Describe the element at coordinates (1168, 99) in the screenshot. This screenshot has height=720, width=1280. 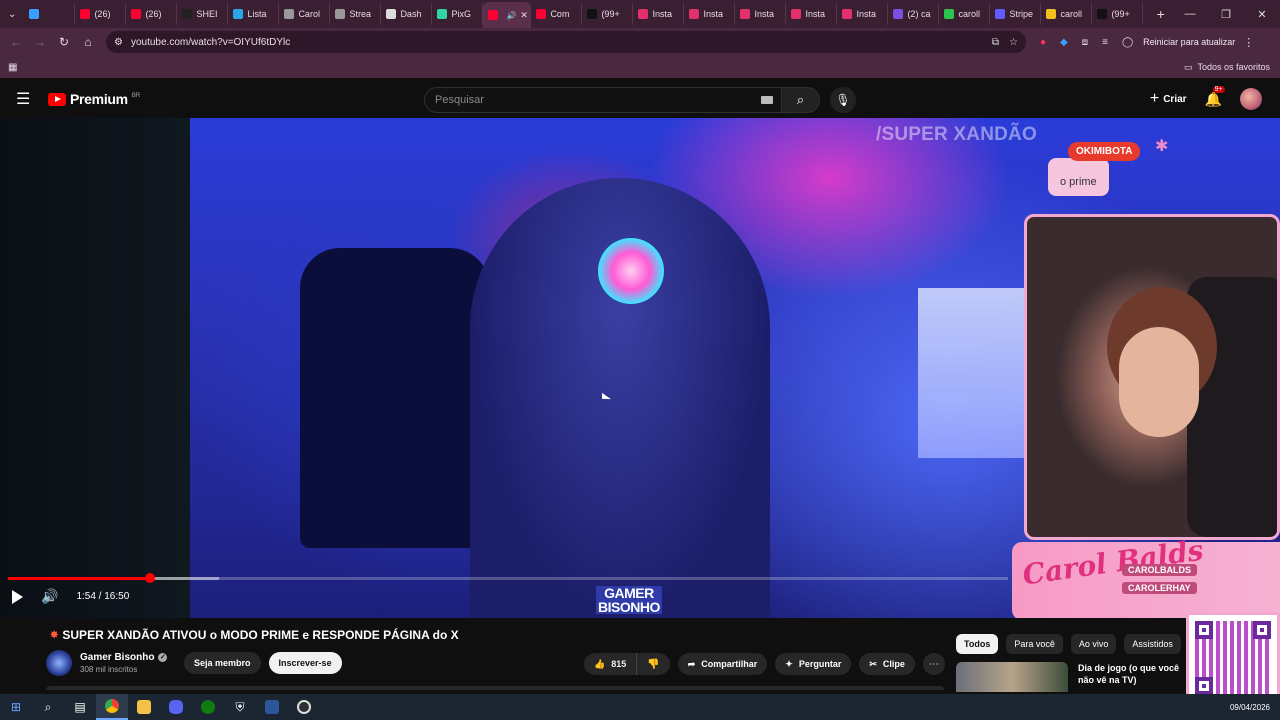
I see `create-button: + Criar` at that location.